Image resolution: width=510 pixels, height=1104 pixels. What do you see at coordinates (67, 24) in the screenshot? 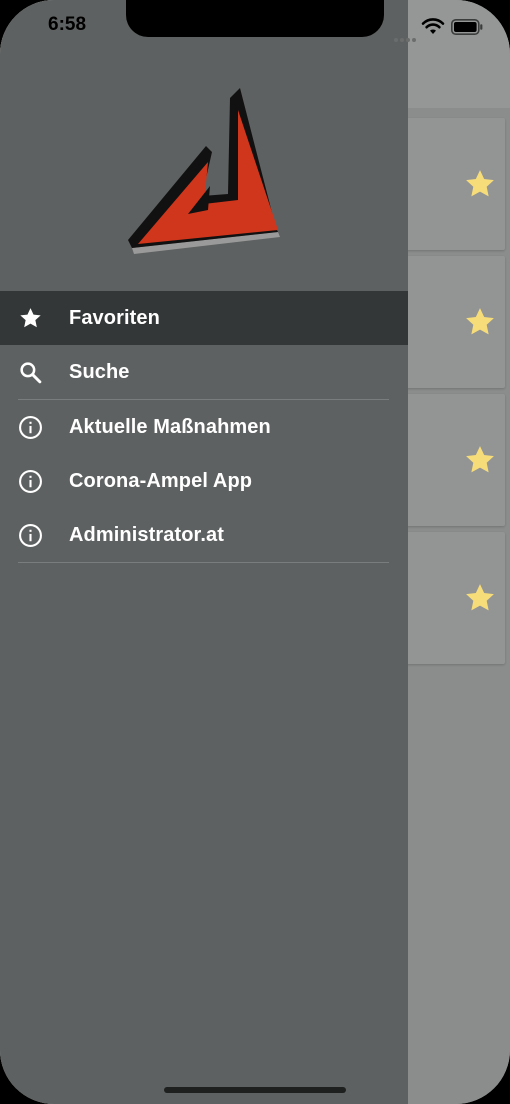
I see `status-time: 6:58` at bounding box center [67, 24].